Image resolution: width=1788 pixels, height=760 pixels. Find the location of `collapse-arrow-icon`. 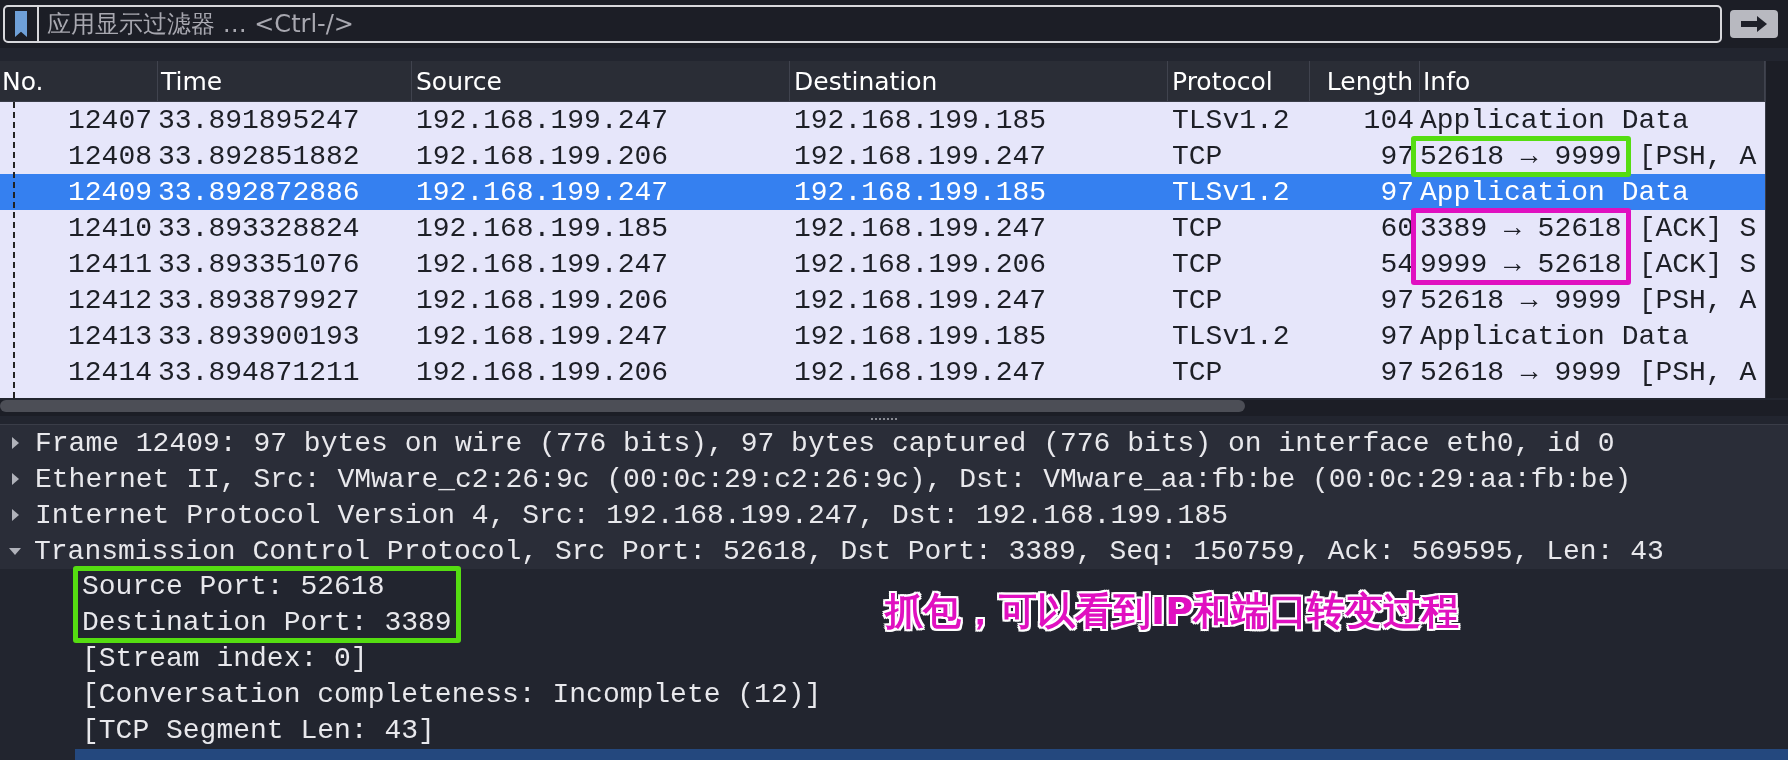

collapse-arrow-icon is located at coordinates (15, 551).